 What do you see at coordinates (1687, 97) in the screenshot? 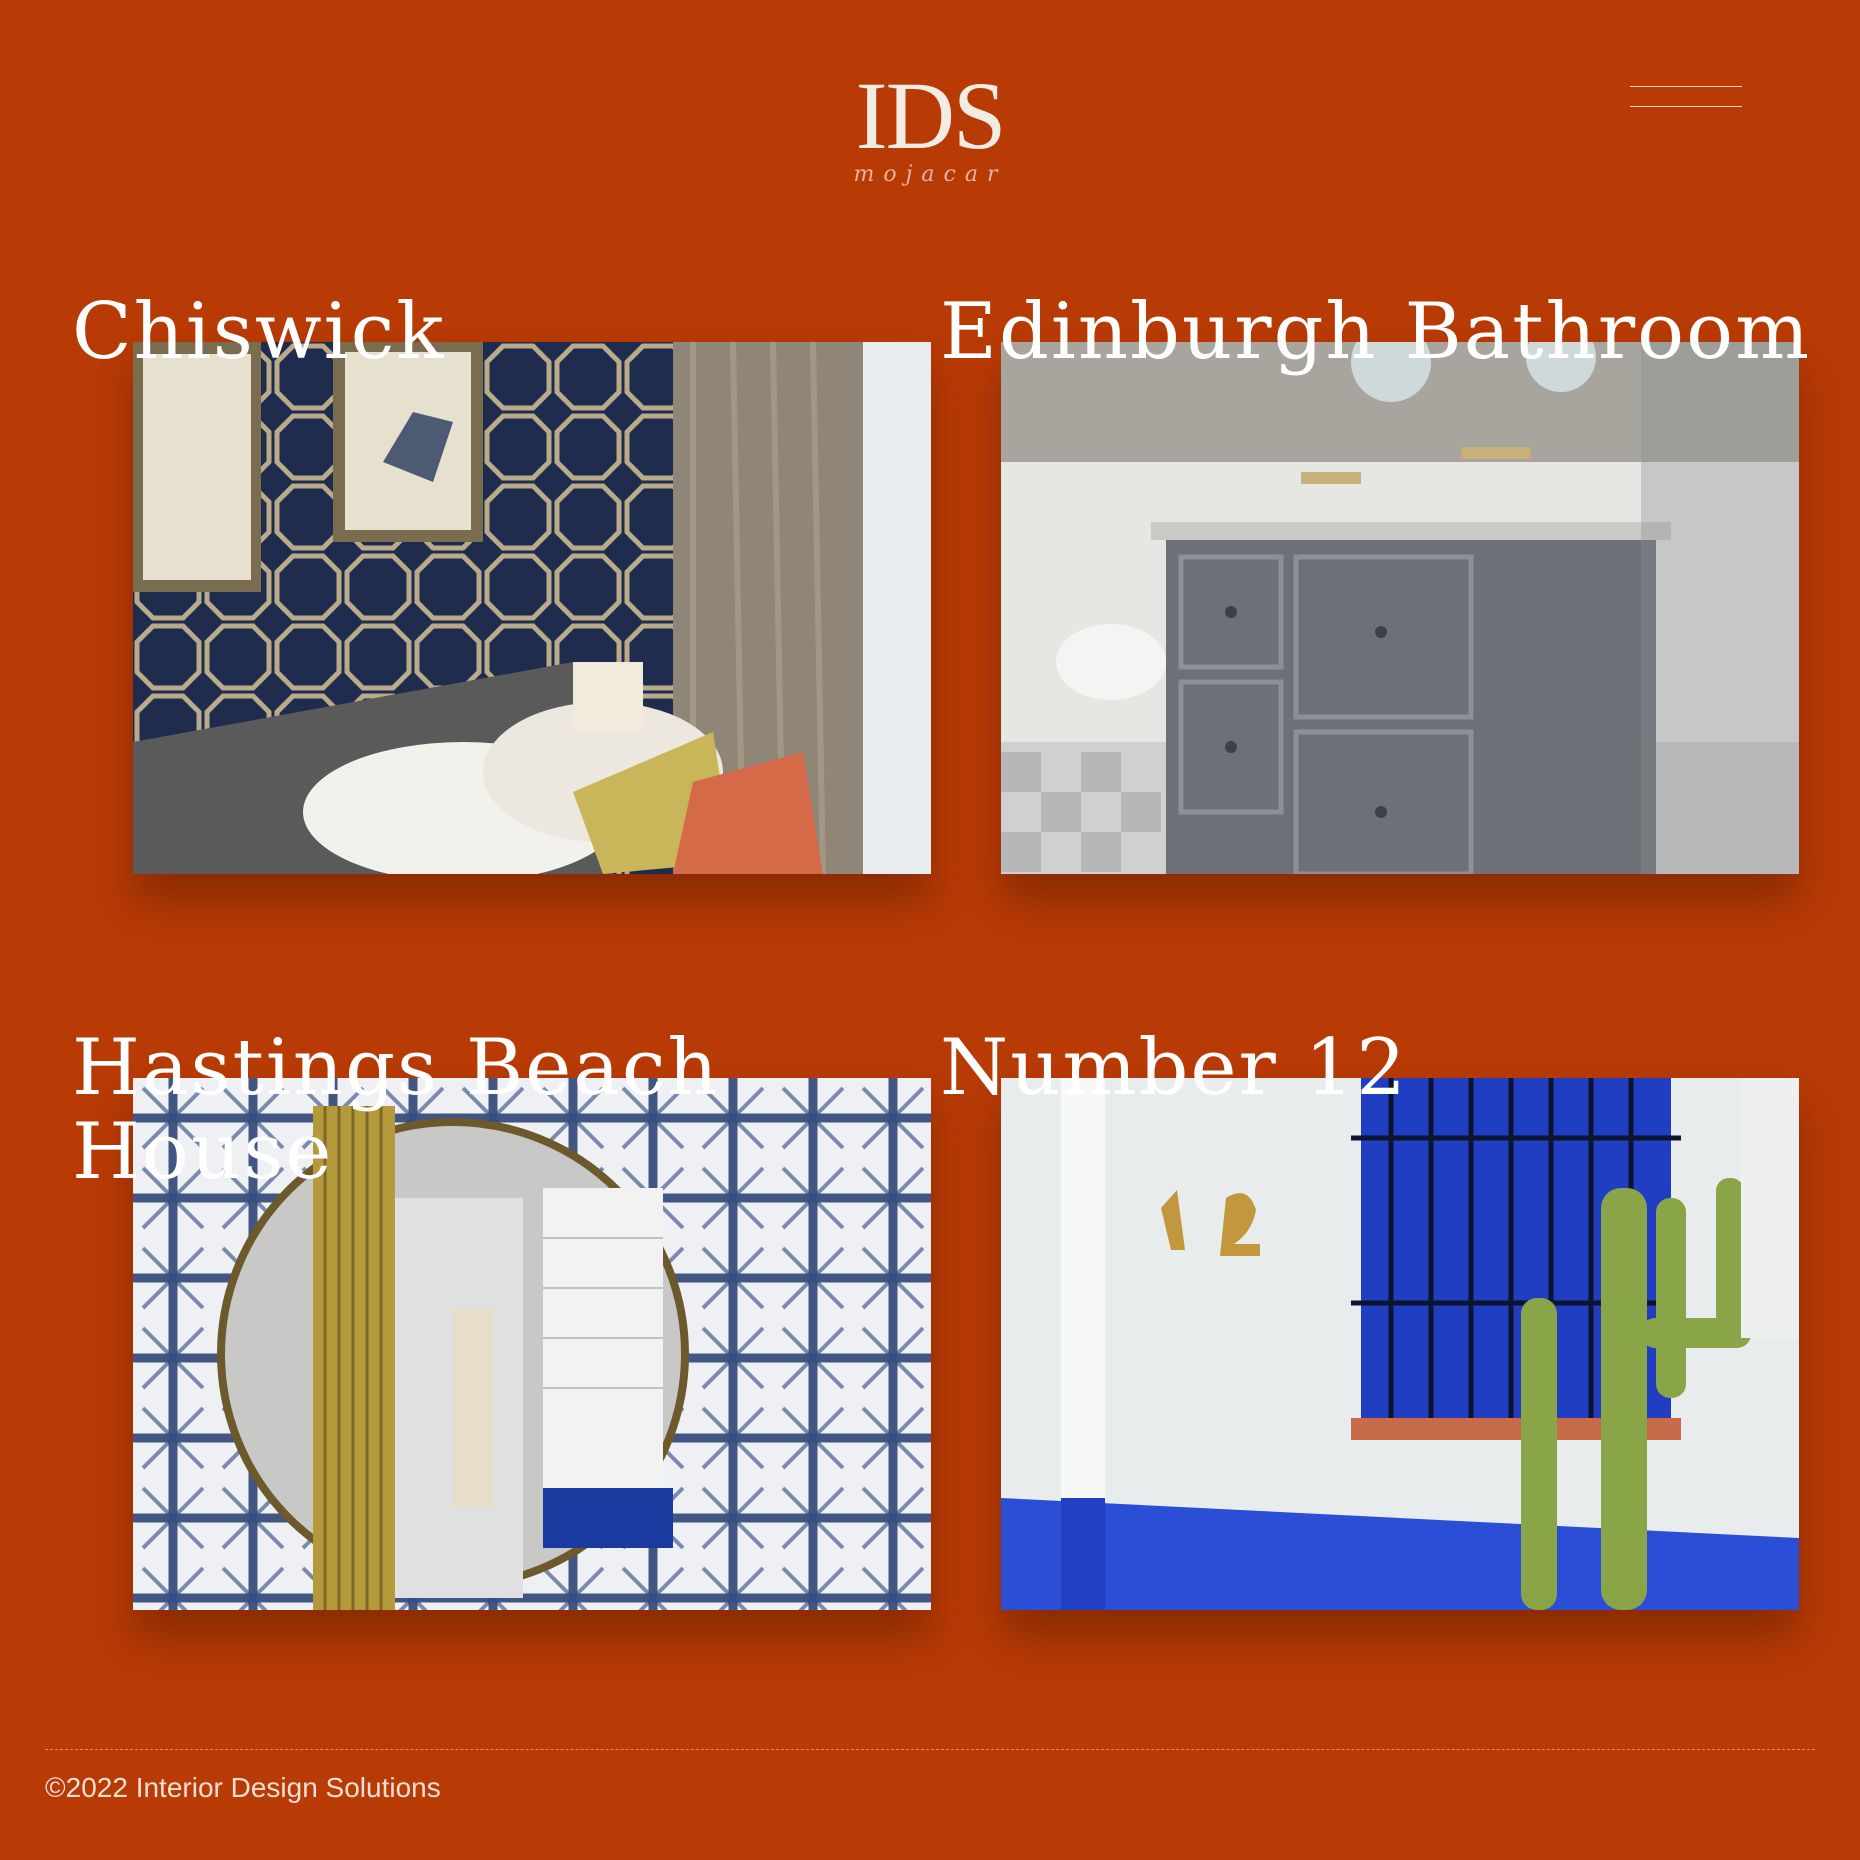
I see `hamburger-icon` at bounding box center [1687, 97].